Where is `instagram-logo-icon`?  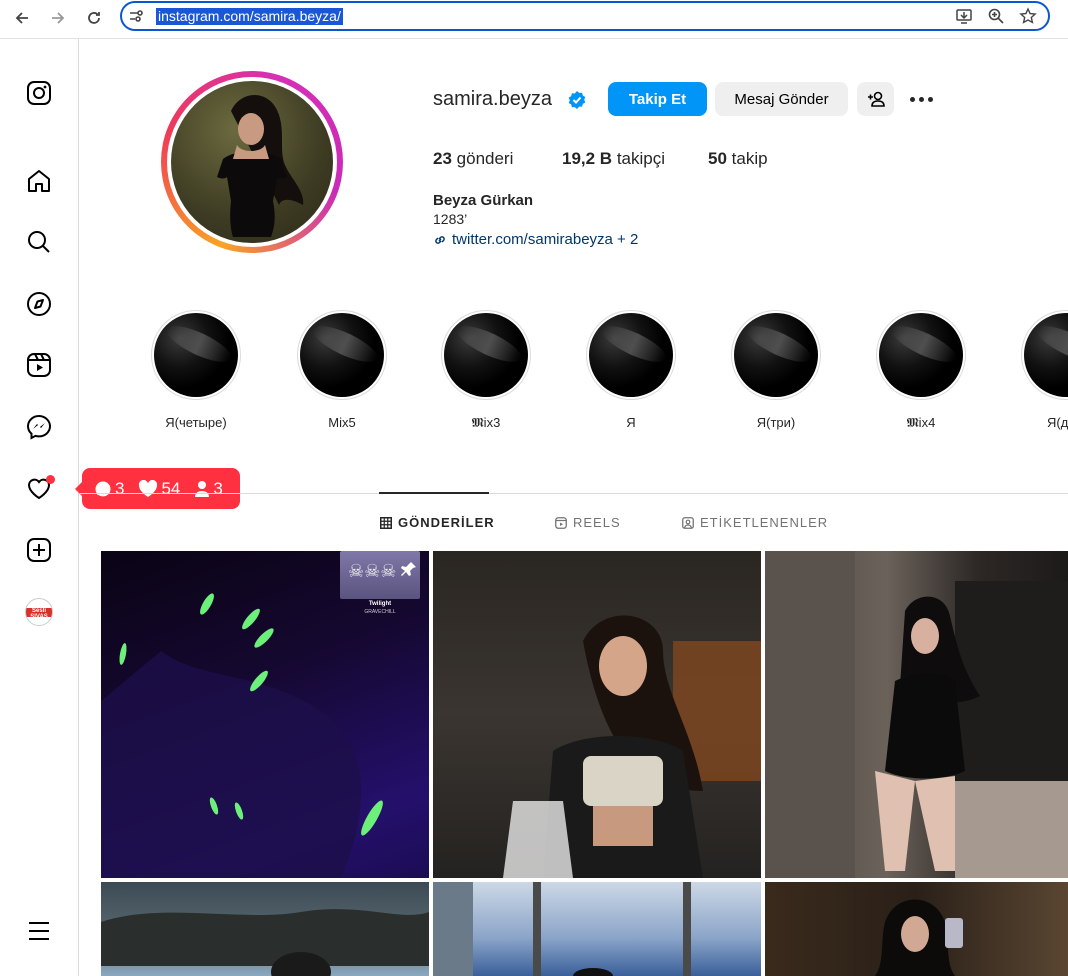 instagram-logo-icon is located at coordinates (39, 93).